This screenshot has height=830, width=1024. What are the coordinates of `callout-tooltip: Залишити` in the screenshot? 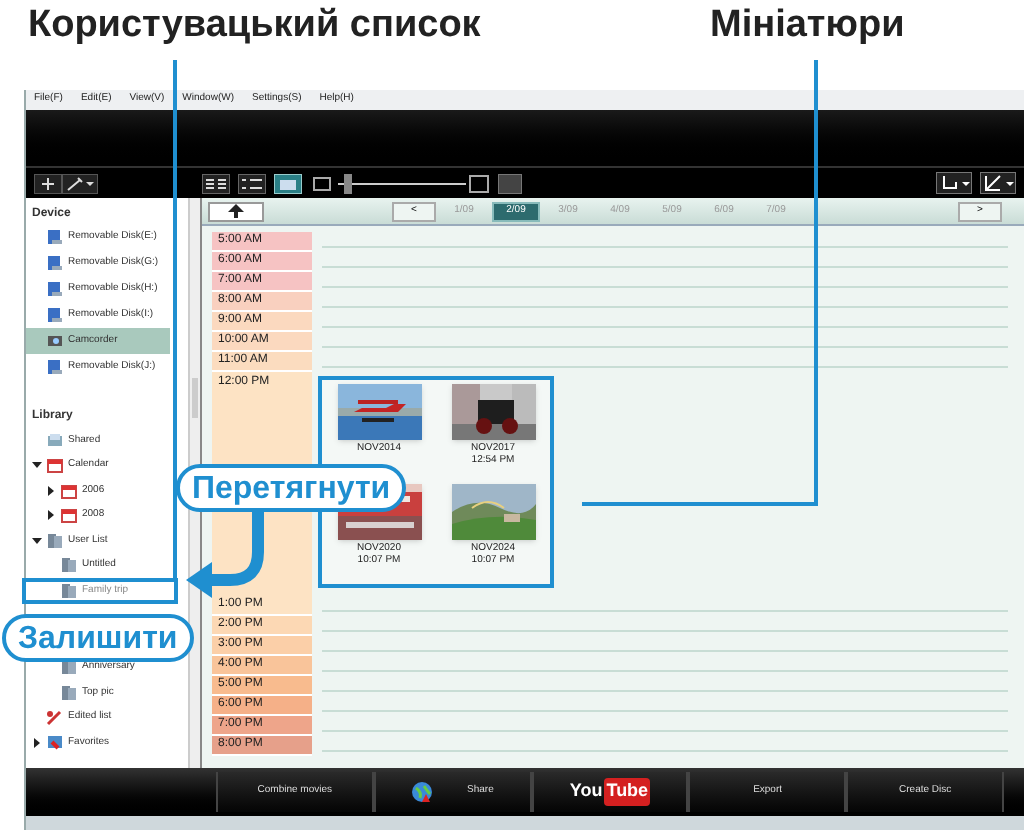 It's located at (98, 638).